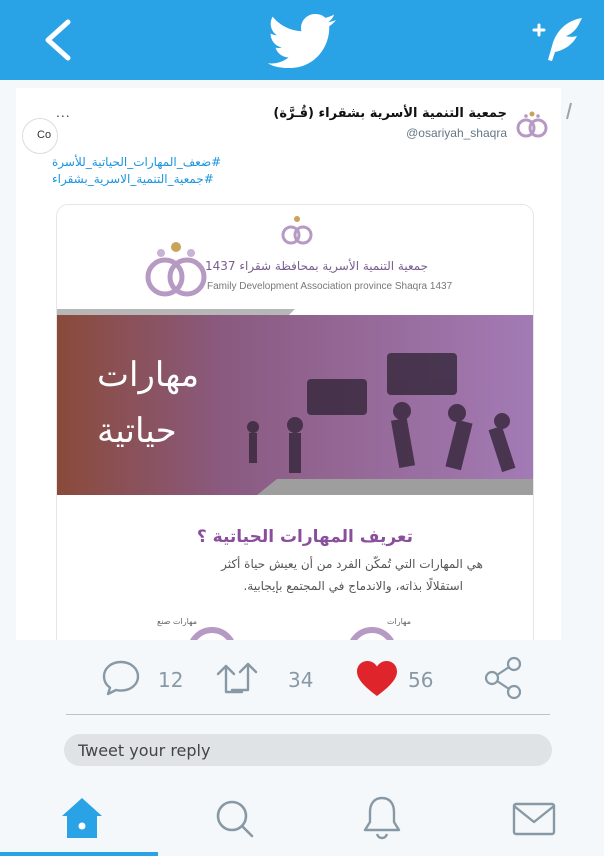 Image resolution: width=604 pixels, height=856 pixels. I want to click on search-icon, so click(234, 818).